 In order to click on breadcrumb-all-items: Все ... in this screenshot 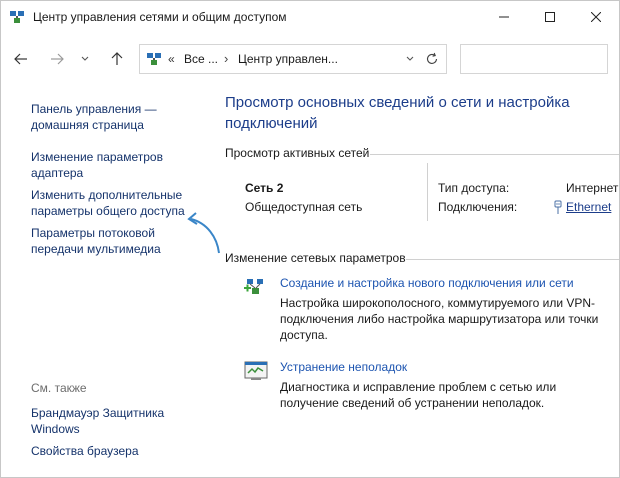, I will do `click(201, 59)`.